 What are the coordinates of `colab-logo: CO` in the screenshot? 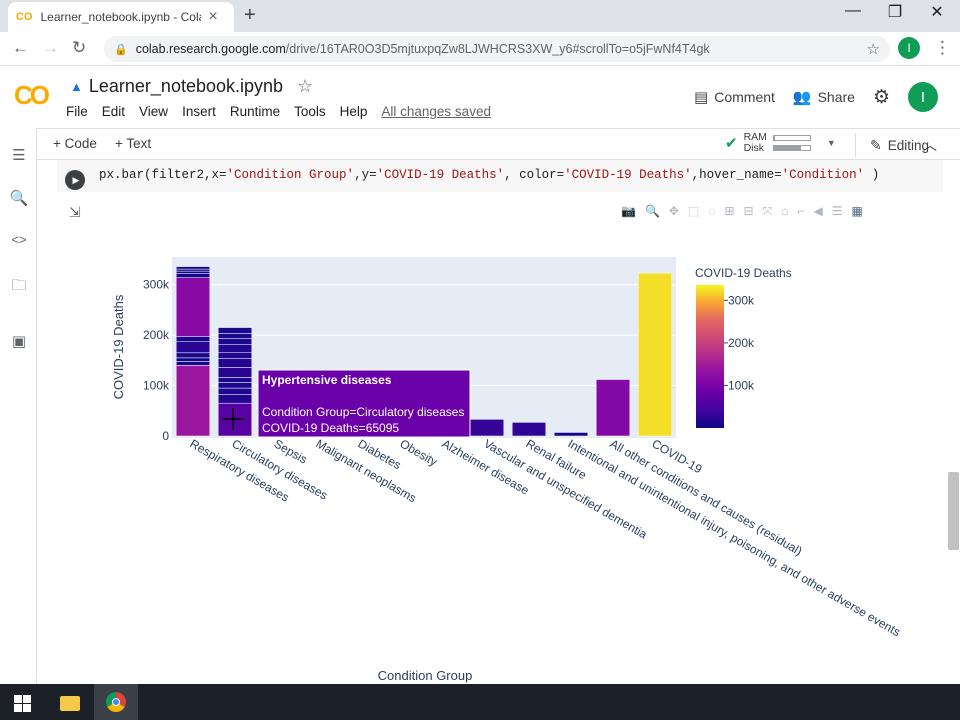 It's located at (32, 95).